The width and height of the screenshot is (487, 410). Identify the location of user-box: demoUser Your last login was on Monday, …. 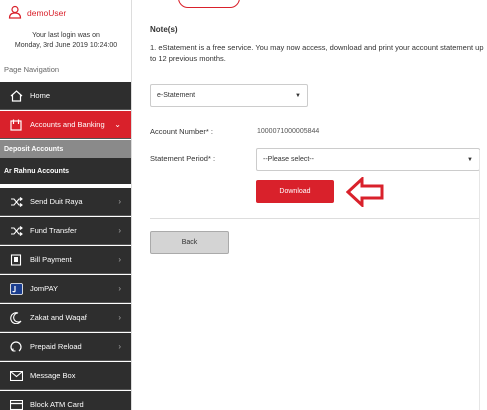
(66, 30).